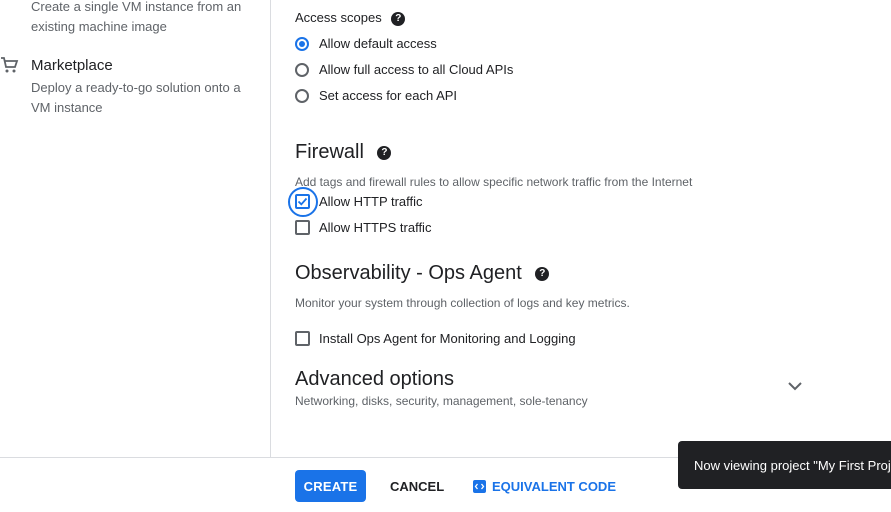 The image size is (891, 512). What do you see at coordinates (408, 273) in the screenshot?
I see `observability-title: Observability - Ops Agent` at bounding box center [408, 273].